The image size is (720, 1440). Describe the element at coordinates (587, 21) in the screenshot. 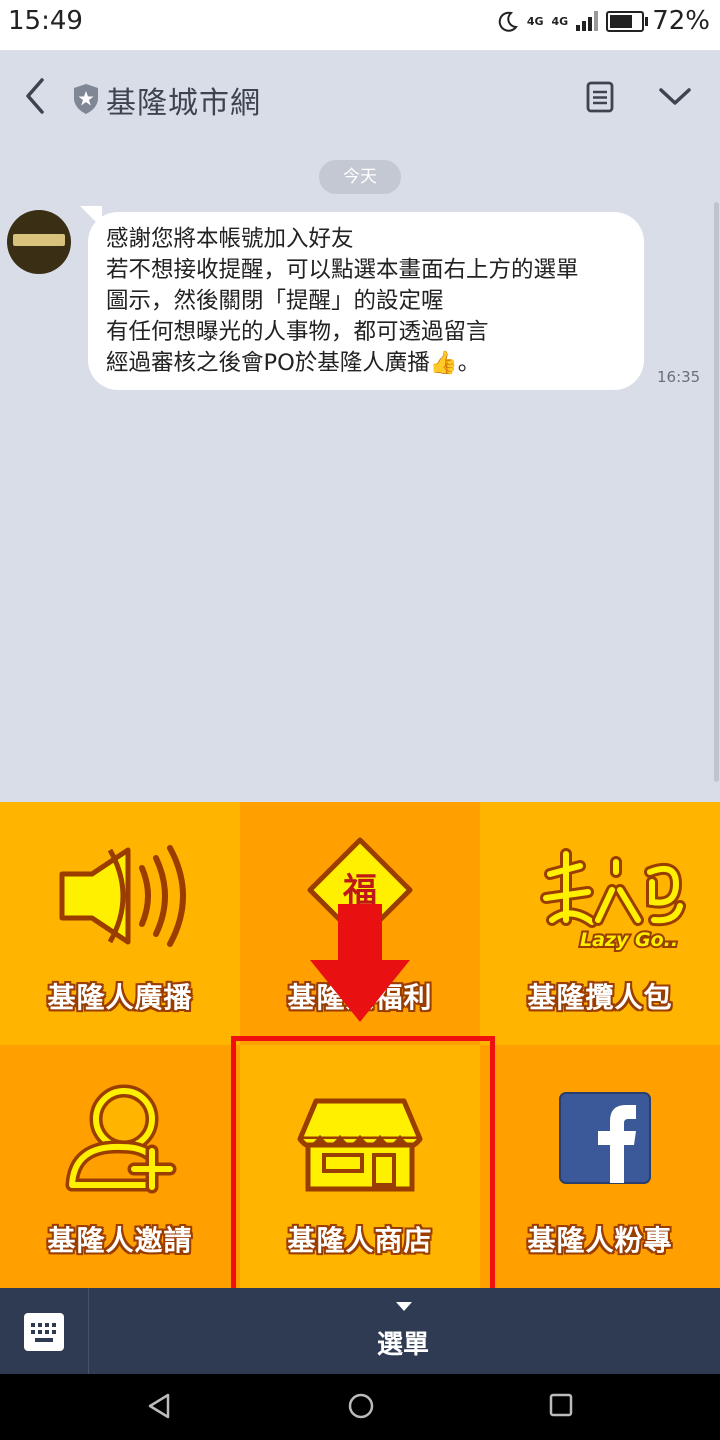

I see `signal-icon` at that location.